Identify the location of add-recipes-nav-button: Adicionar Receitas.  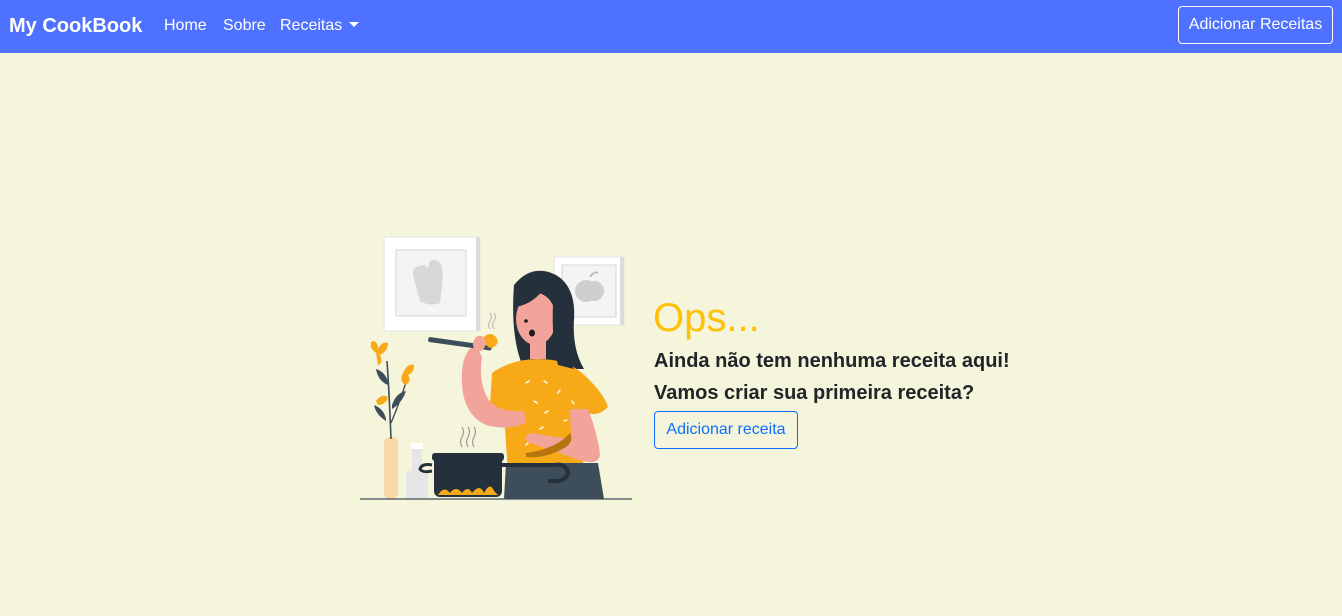
(1255, 25).